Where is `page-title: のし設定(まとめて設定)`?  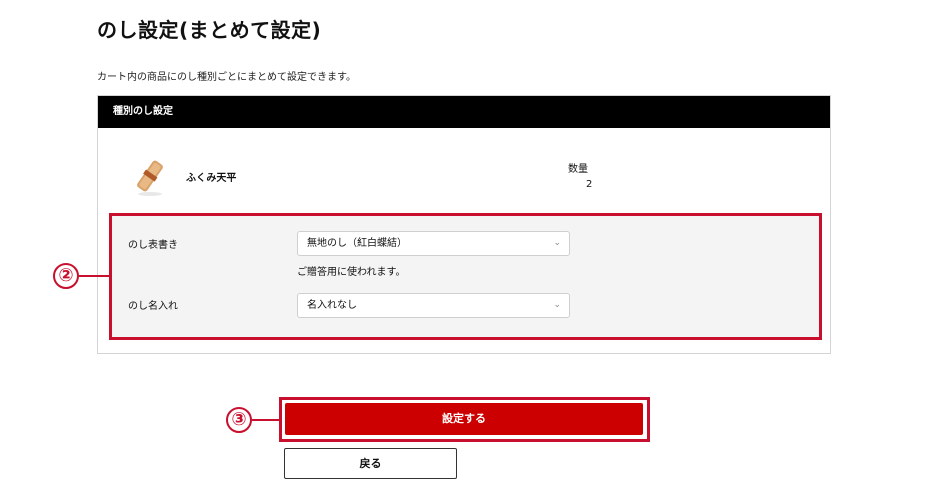
page-title: のし設定(まとめて設定) is located at coordinates (209, 30).